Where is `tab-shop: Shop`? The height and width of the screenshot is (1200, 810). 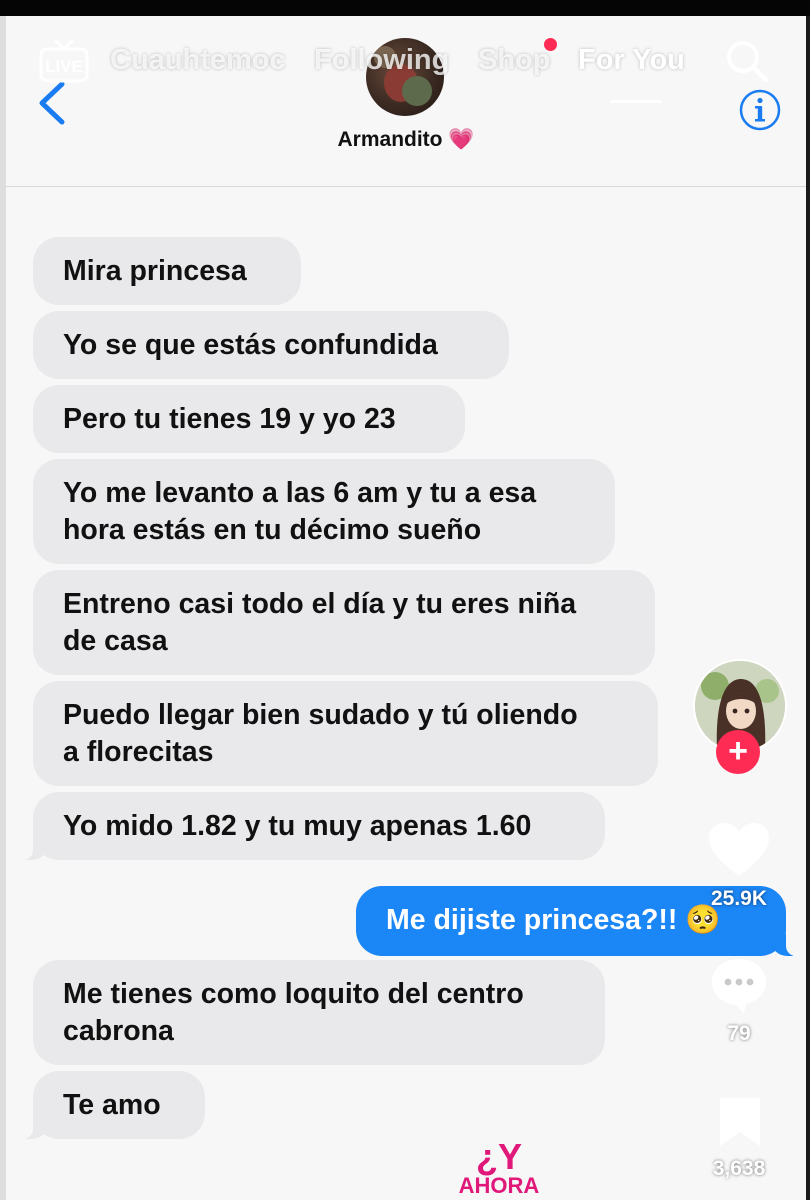 tab-shop: Shop is located at coordinates (514, 60).